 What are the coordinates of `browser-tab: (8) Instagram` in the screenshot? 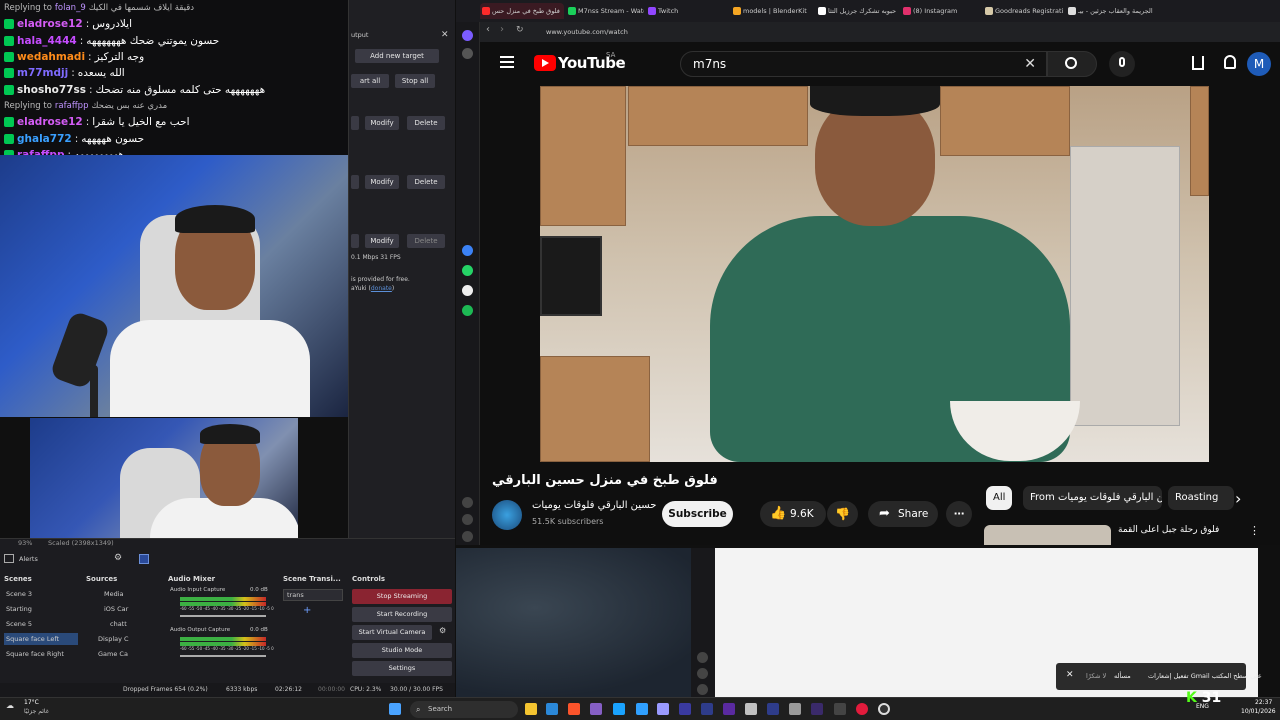 It's located at (941, 11).